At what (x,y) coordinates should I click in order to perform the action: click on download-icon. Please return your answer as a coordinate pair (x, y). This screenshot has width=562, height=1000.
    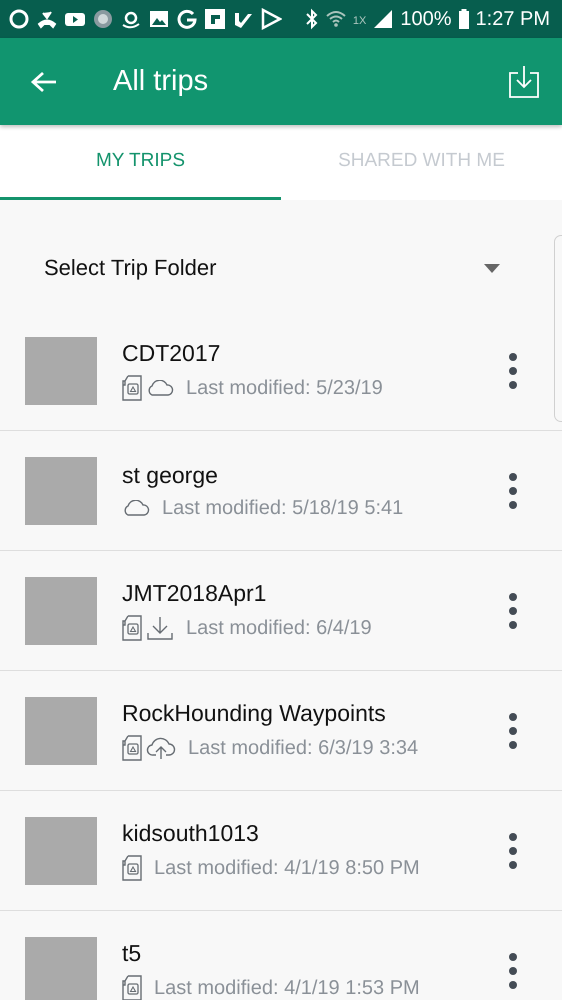
    Looking at the image, I should click on (160, 628).